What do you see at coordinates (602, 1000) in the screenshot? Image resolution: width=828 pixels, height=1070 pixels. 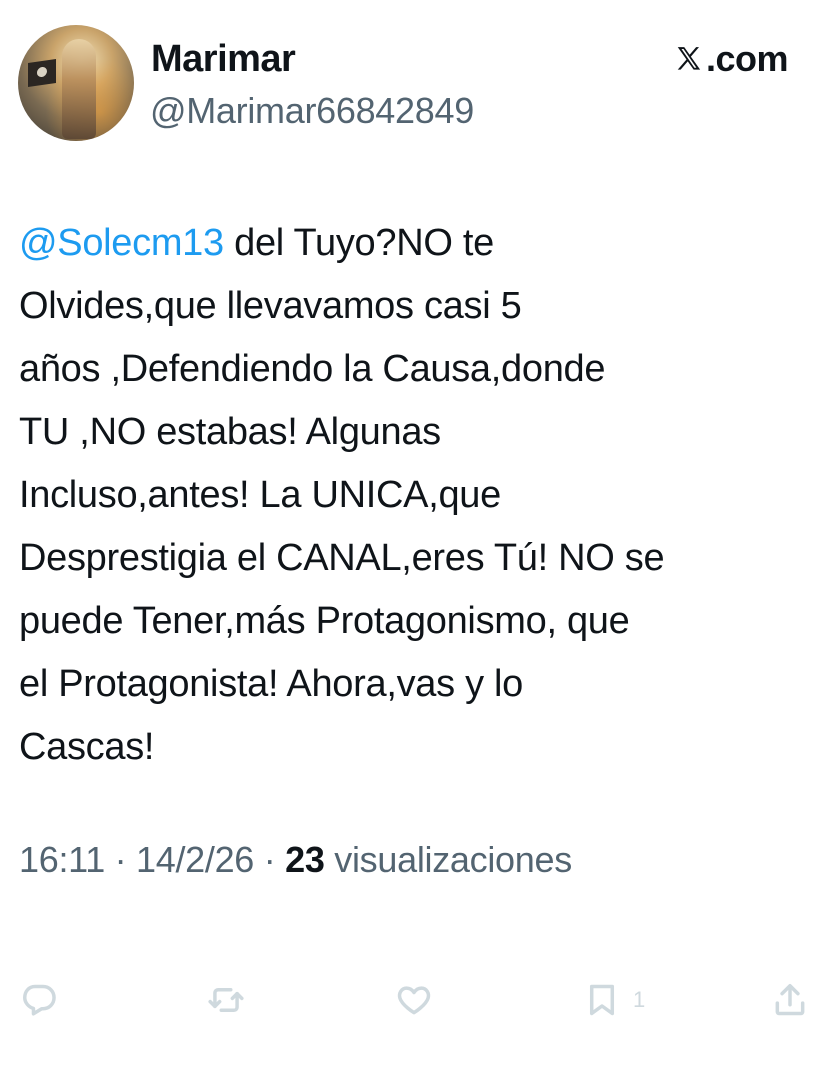 I see `bookmark-icon` at bounding box center [602, 1000].